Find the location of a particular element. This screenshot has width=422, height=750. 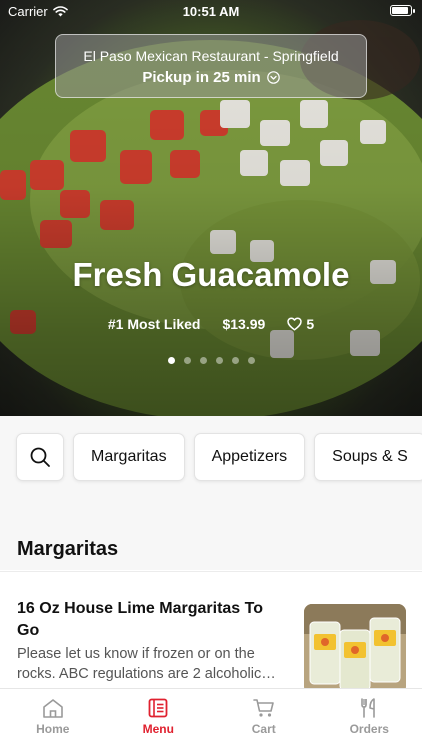

category-bar: Margaritas Appetizers Soups & S is located at coordinates (211, 458).